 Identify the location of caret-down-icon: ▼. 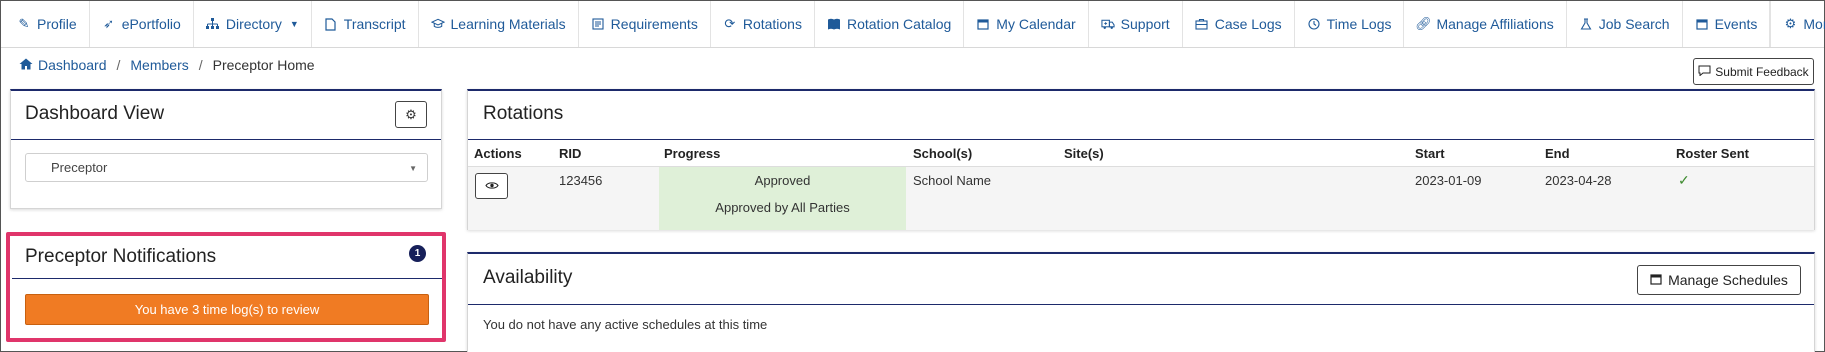
(294, 24).